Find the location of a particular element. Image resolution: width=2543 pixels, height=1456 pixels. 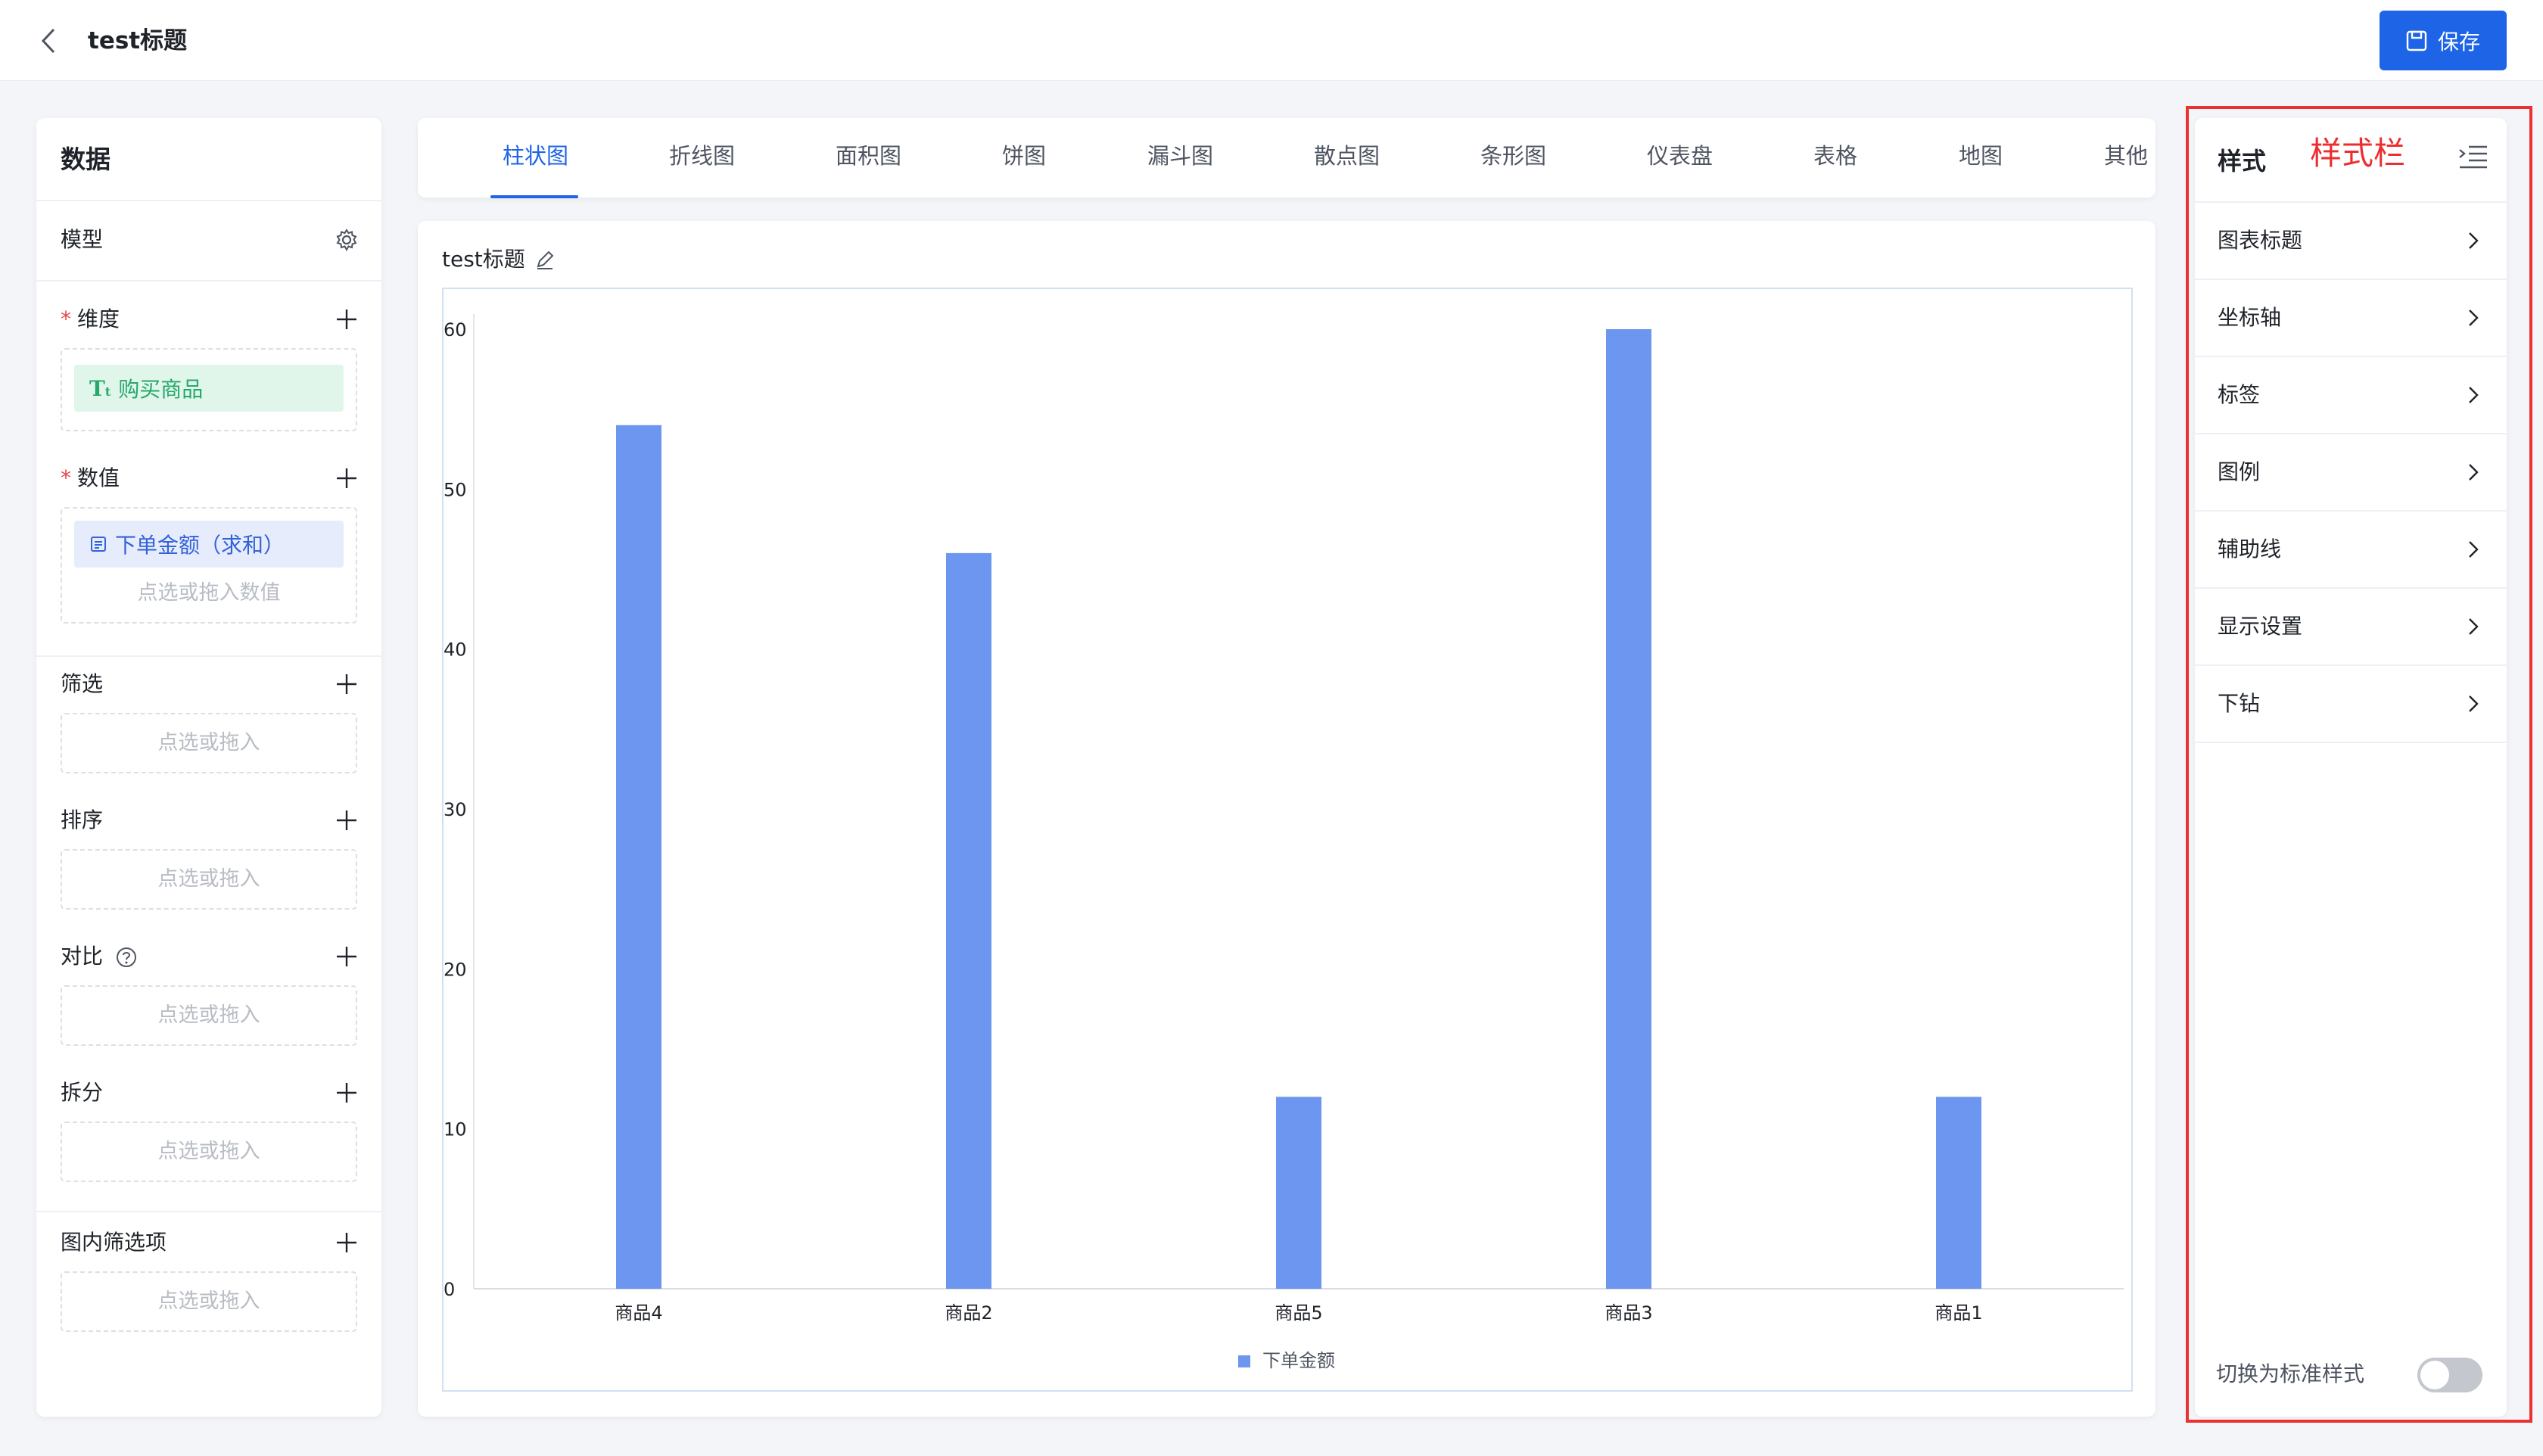

style-item-label: 辅助线 is located at coordinates (2250, 549).